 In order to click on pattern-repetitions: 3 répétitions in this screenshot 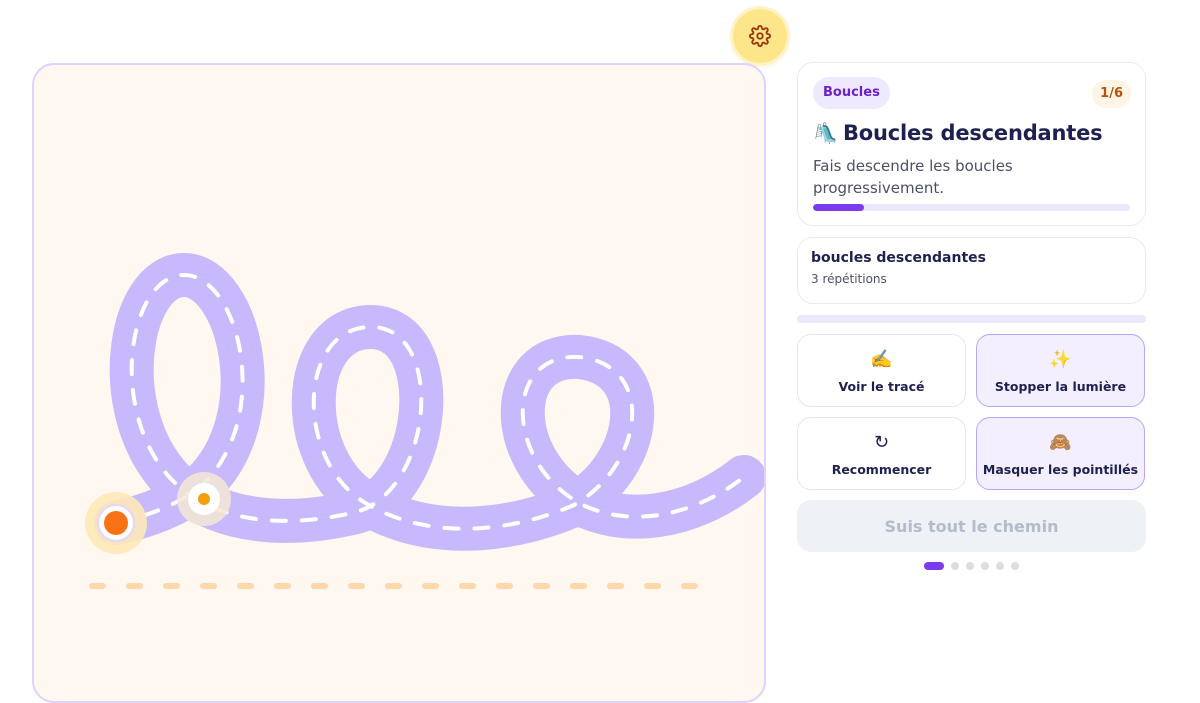, I will do `click(849, 279)`.